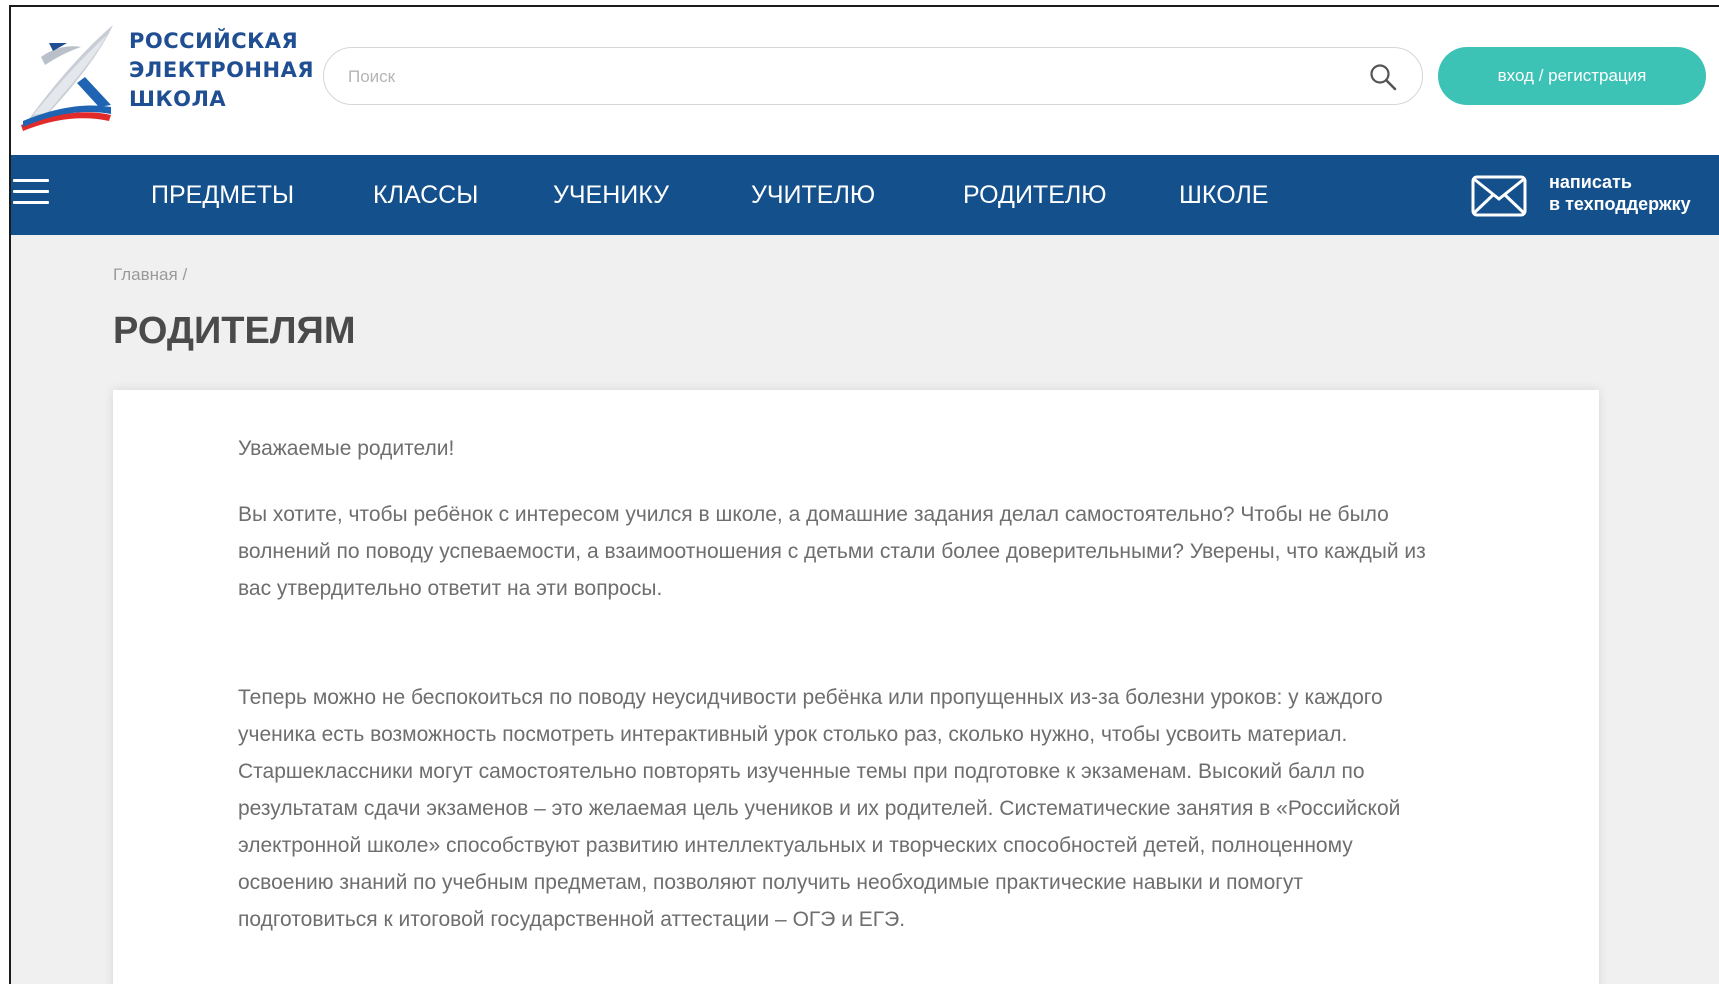  I want to click on nav-item-parent: РОДИТЕЛЮ, so click(1035, 195).